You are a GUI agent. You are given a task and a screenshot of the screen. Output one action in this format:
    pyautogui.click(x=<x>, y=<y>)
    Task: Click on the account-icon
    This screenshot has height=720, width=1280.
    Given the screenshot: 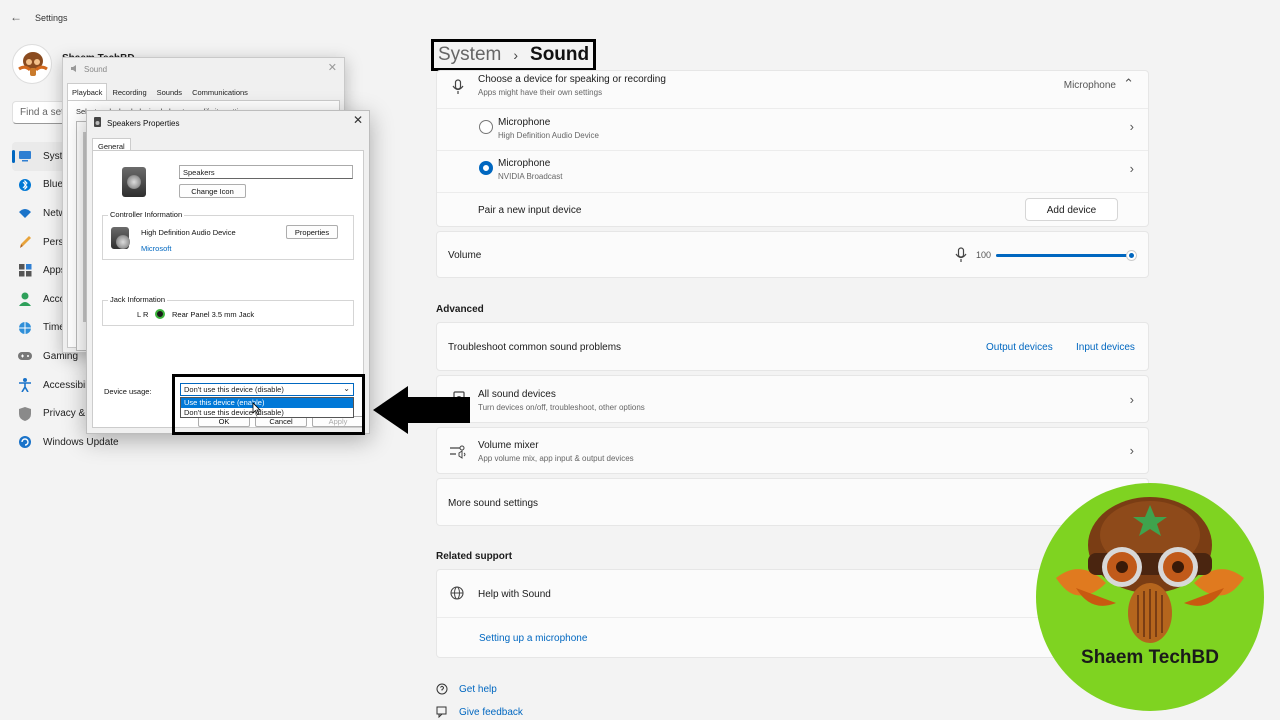 What is the action you would take?
    pyautogui.click(x=25, y=299)
    